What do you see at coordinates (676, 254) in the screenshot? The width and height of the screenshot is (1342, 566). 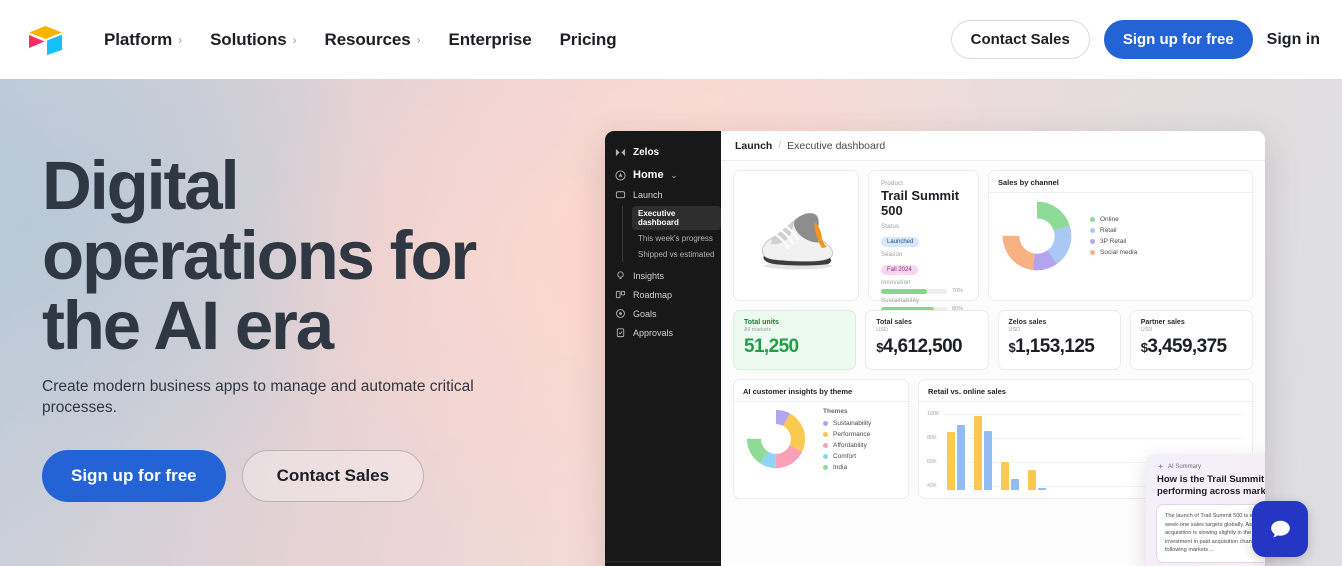 I see `sidebar-item-shipped-vs-estimated: Shipped vs estimated` at bounding box center [676, 254].